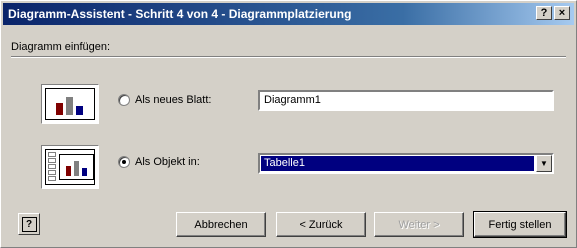  Describe the element at coordinates (70, 104) in the screenshot. I see `chart-sheet-icon` at that location.